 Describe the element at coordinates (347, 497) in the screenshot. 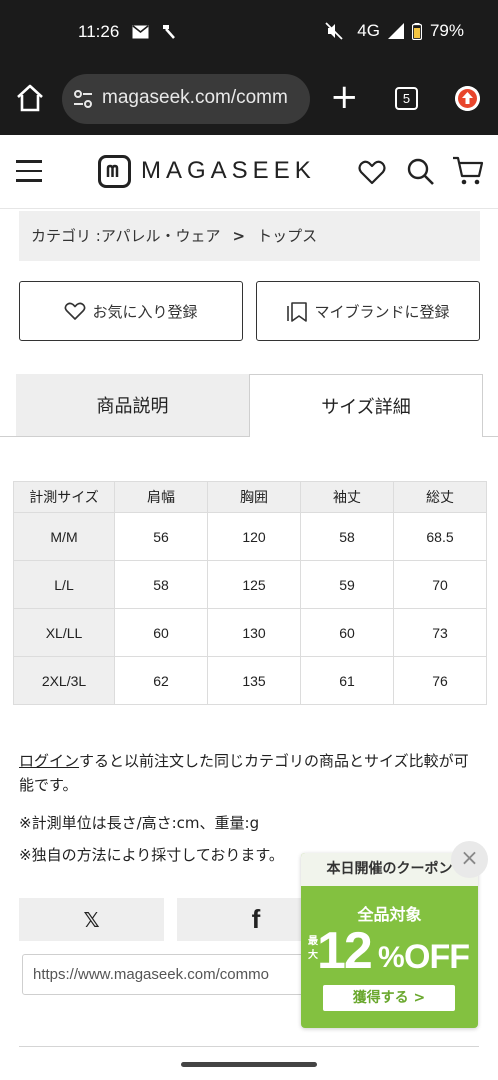

I see `table-header: 袖丈` at that location.